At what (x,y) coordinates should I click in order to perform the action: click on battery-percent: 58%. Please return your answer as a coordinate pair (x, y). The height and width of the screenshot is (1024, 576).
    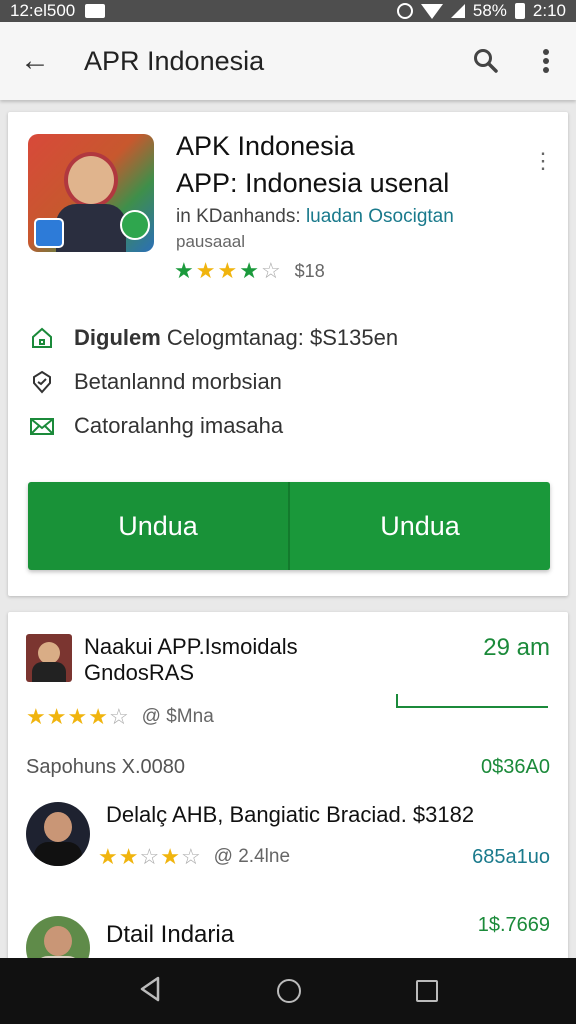
    Looking at the image, I should click on (489, 10).